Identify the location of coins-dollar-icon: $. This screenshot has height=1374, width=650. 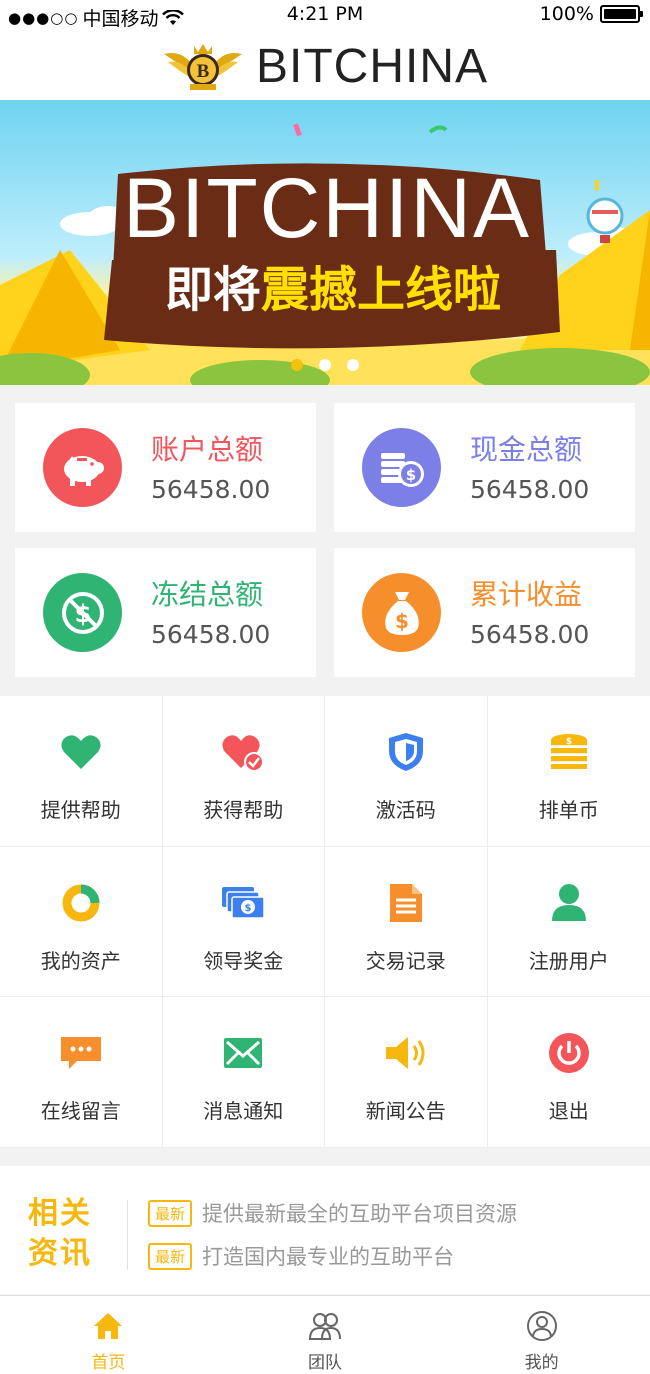
(401, 467).